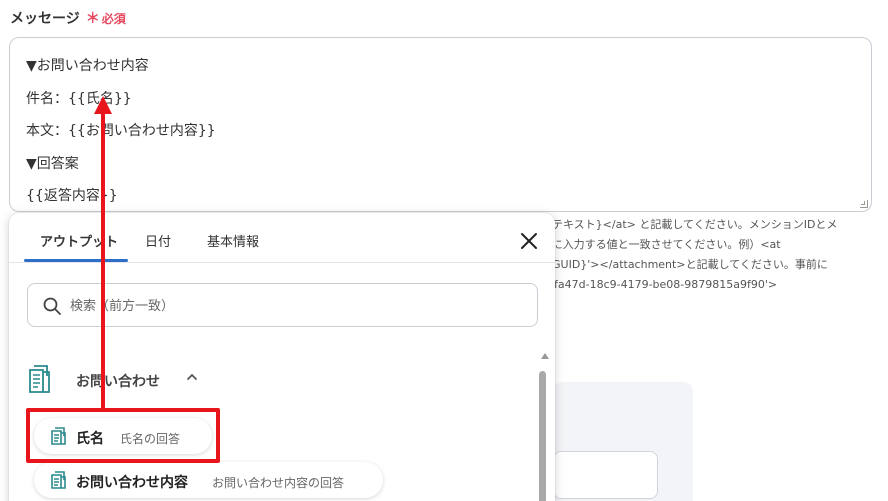  I want to click on output-item-description: 氏名の回答, so click(150, 439).